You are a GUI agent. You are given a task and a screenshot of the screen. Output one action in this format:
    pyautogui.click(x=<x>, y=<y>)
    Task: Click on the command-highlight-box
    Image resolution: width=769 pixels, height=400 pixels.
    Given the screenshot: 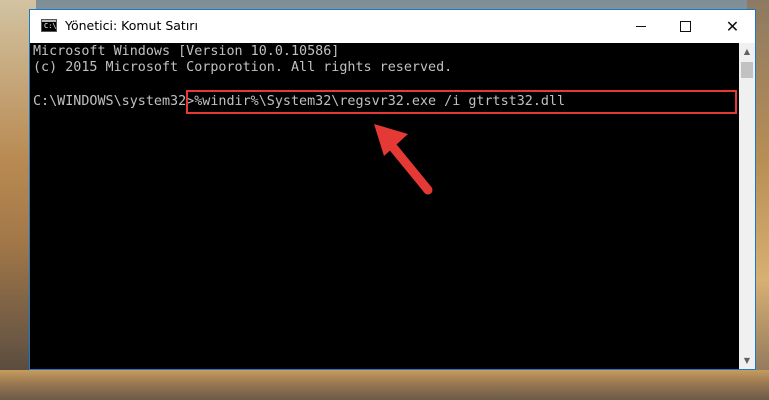 What is the action you would take?
    pyautogui.click(x=461, y=102)
    